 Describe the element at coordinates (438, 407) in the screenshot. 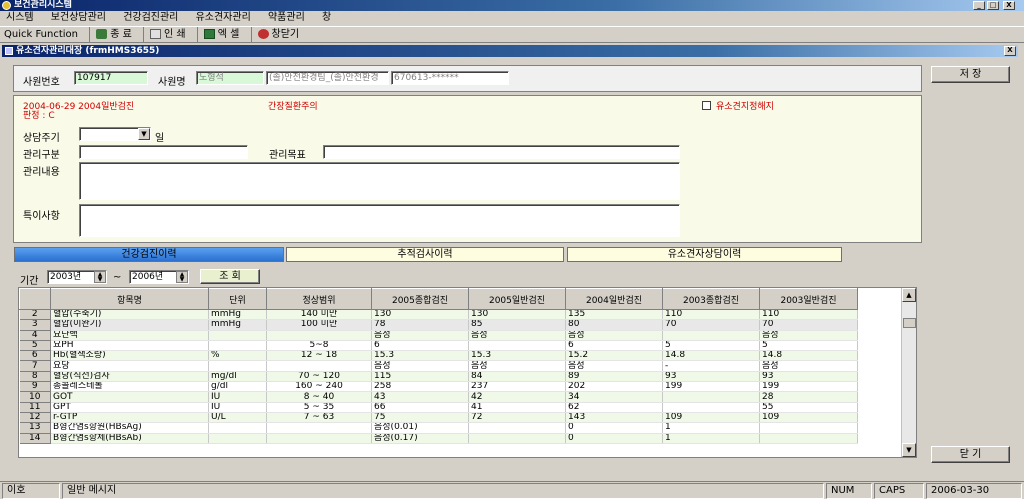

I see `table-row: 11 GPT IU 5 ~ 35 66 41 62 55` at that location.